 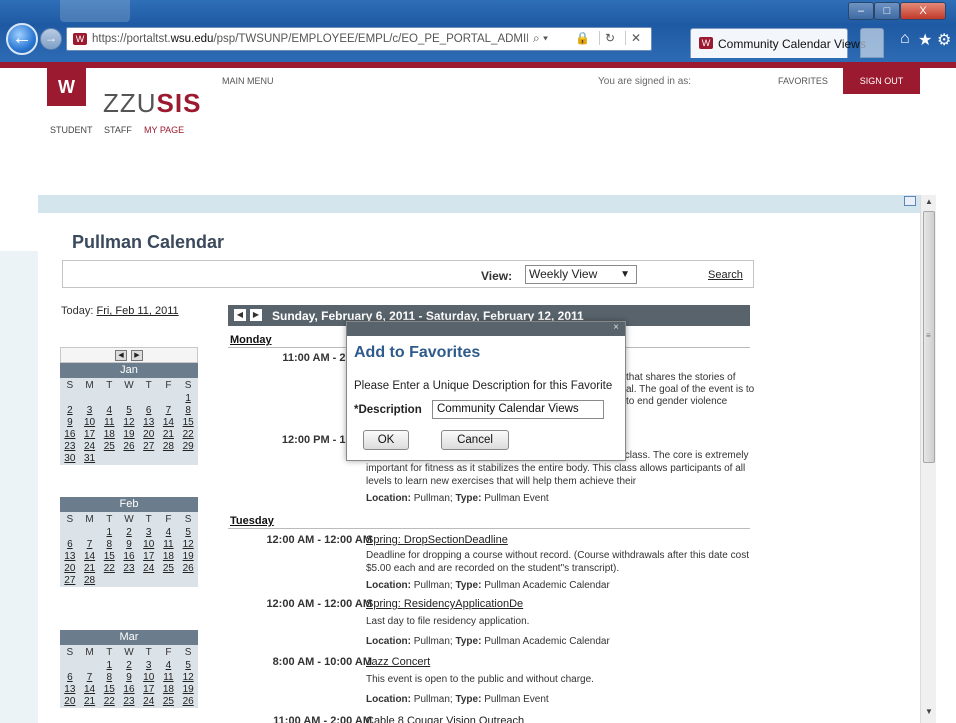 What do you see at coordinates (252, 521) in the screenshot?
I see `day-tuesday: Tuesday` at bounding box center [252, 521].